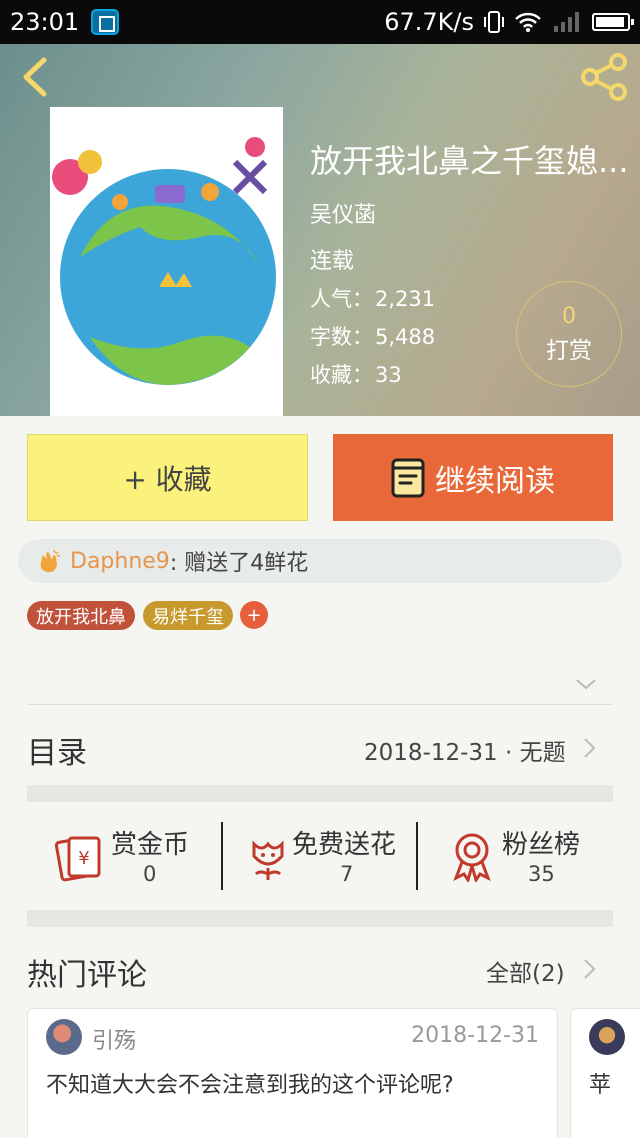  What do you see at coordinates (320, 704) in the screenshot?
I see `divider` at bounding box center [320, 704].